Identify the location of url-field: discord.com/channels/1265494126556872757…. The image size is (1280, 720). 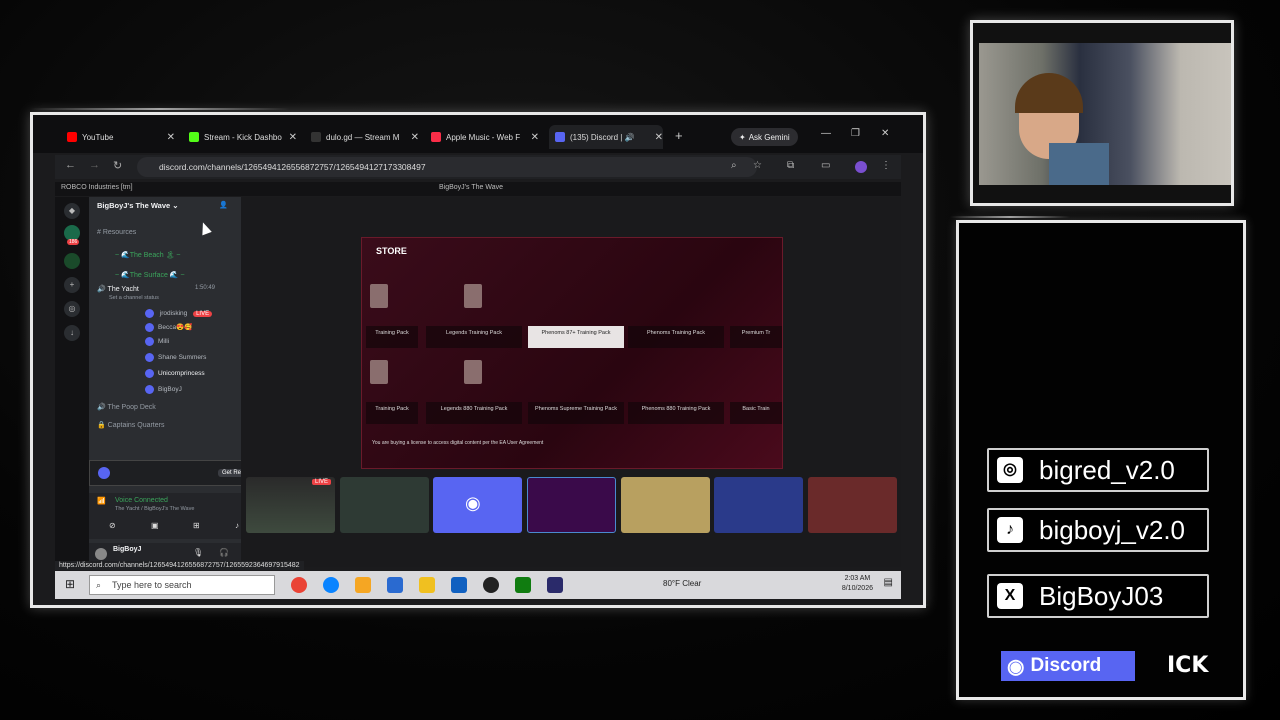
(447, 167).